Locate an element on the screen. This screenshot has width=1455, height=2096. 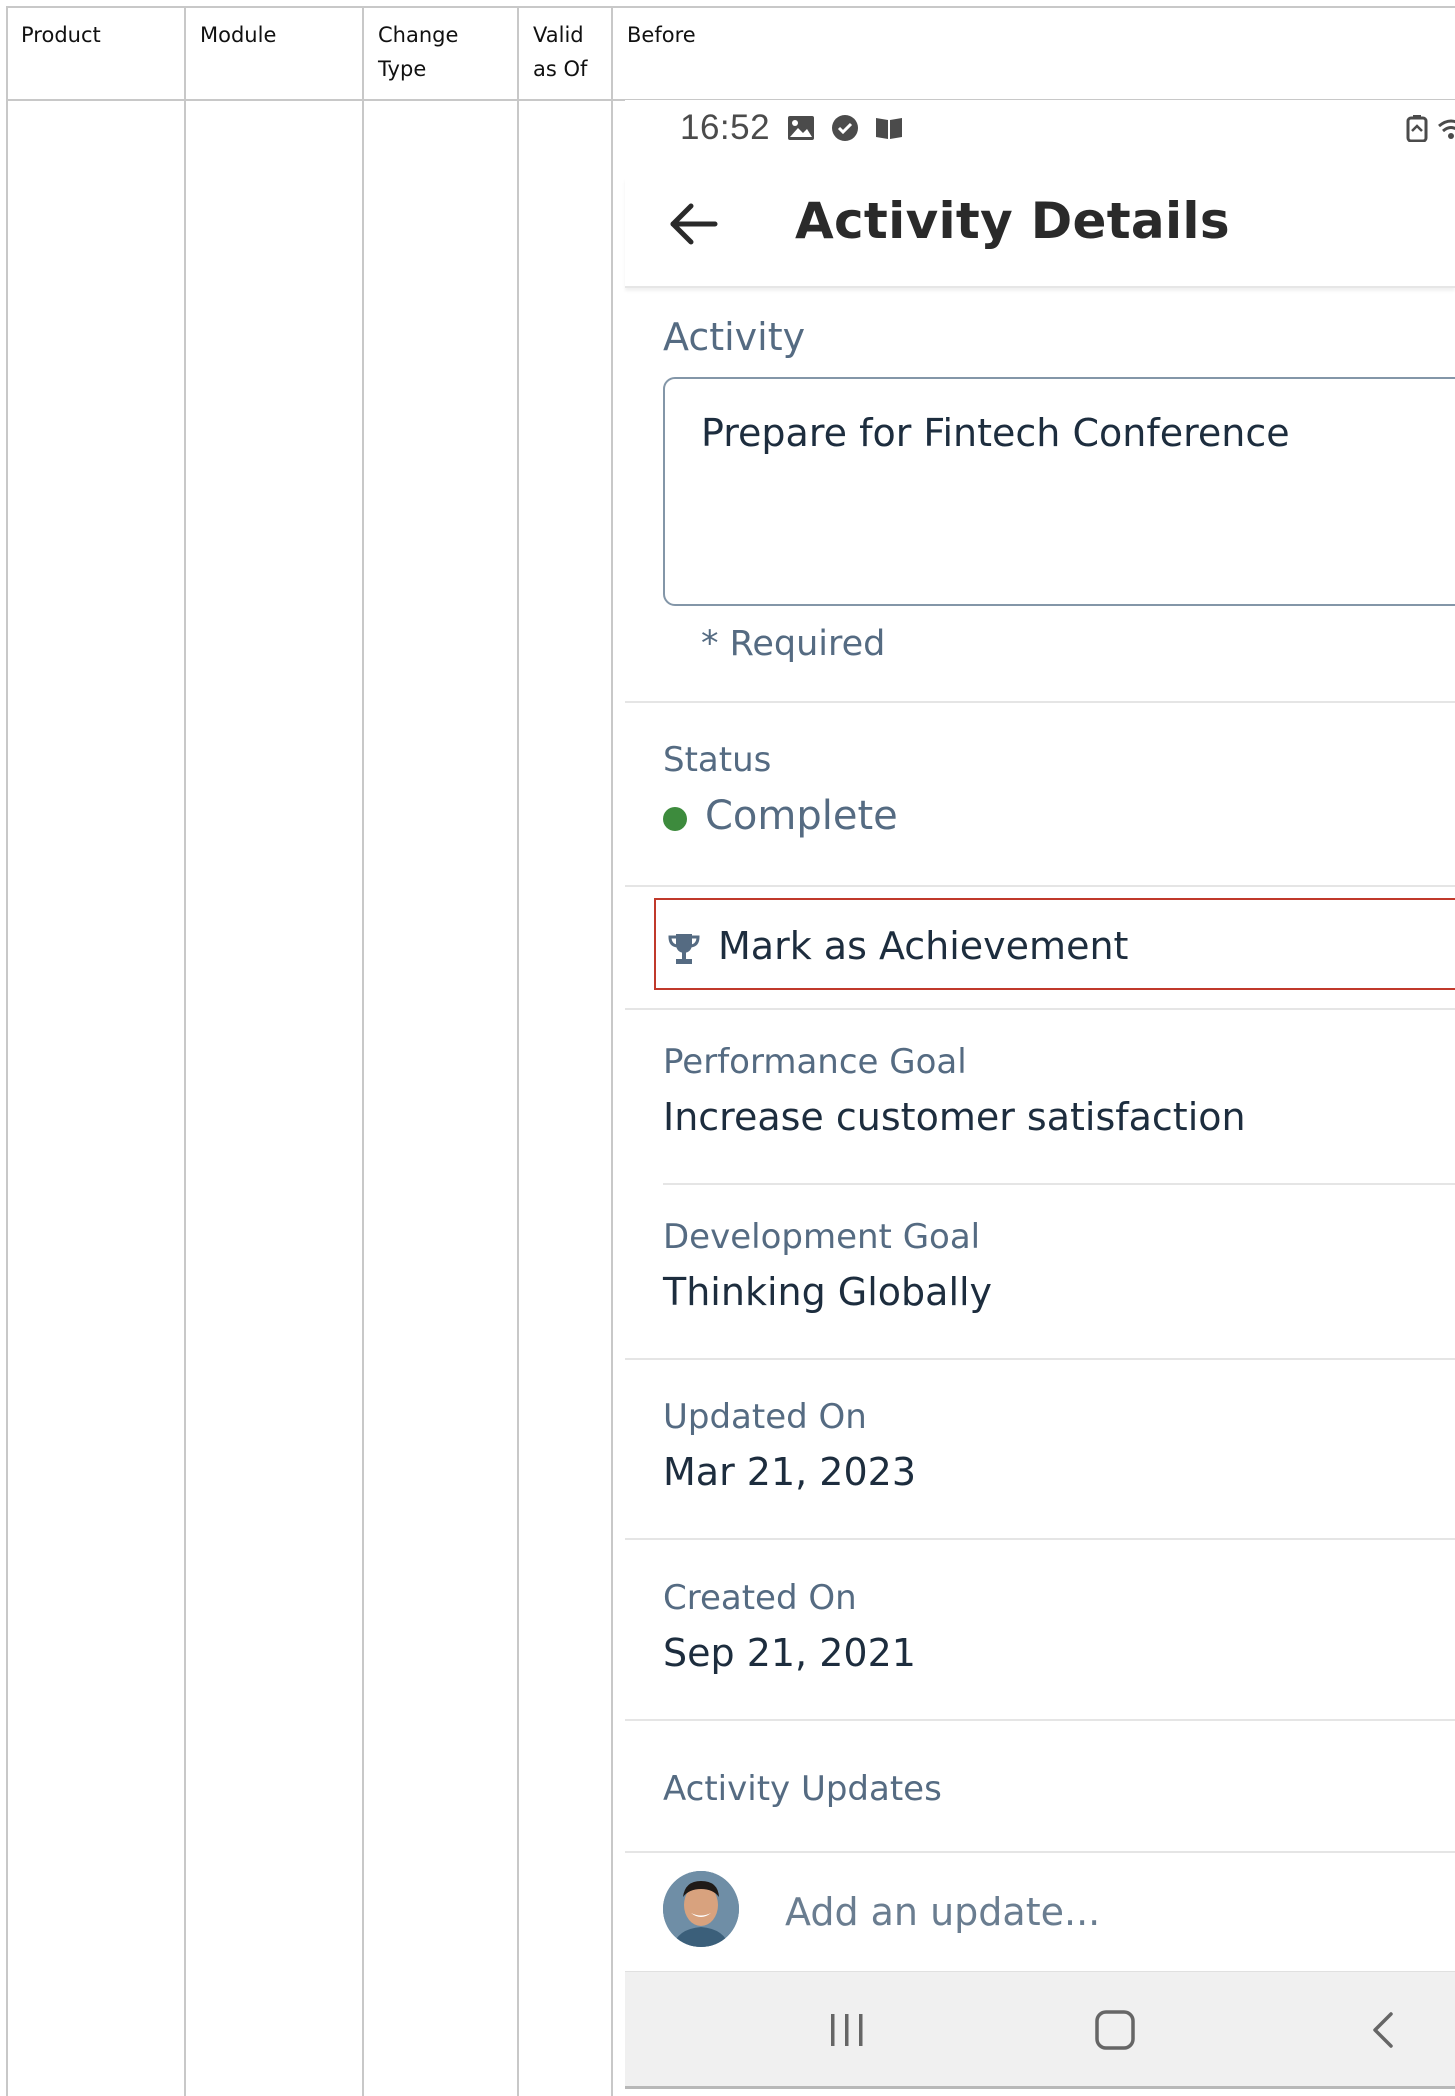
status-value: Complete is located at coordinates (801, 816).